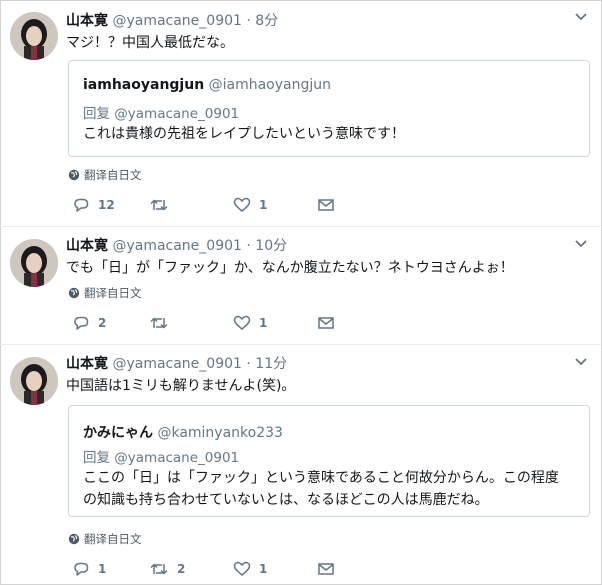  What do you see at coordinates (213, 325) in the screenshot?
I see `action-bar: 2 1` at bounding box center [213, 325].